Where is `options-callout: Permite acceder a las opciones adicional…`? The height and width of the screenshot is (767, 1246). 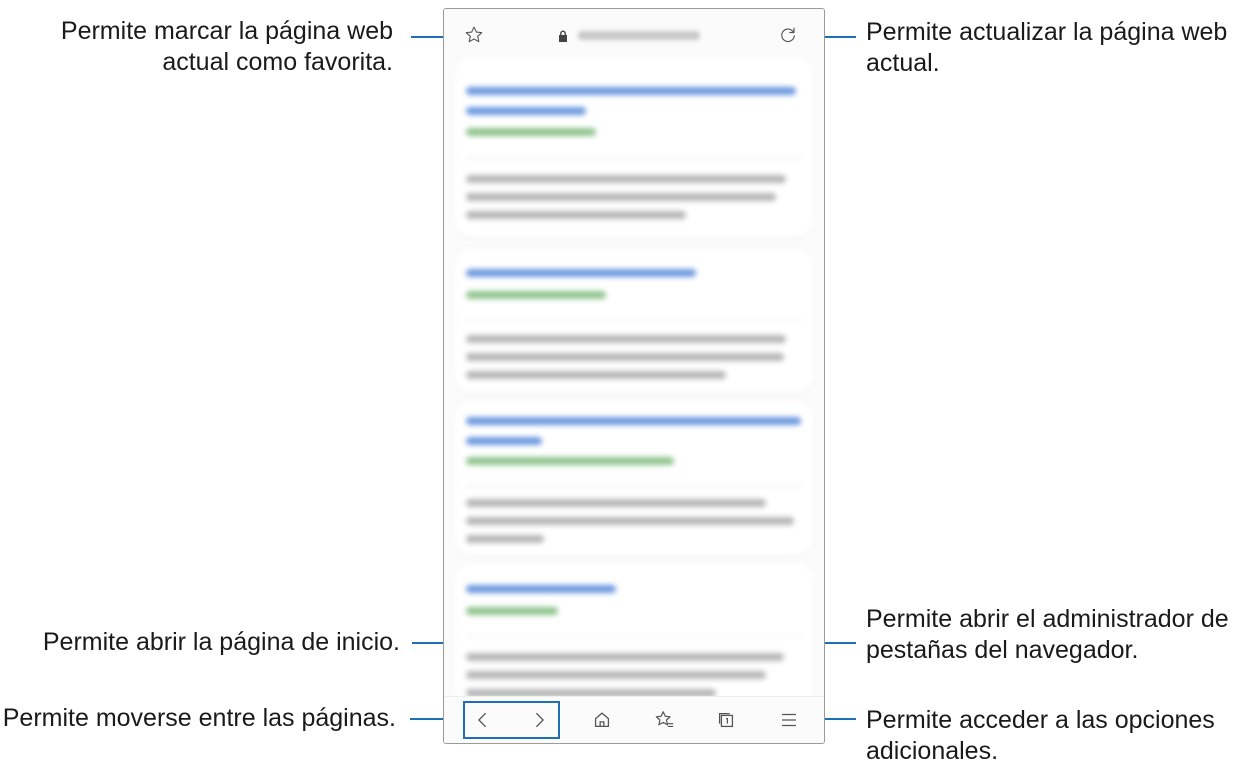
options-callout: Permite acceder a las opciones adicional… is located at coordinates (1040, 736).